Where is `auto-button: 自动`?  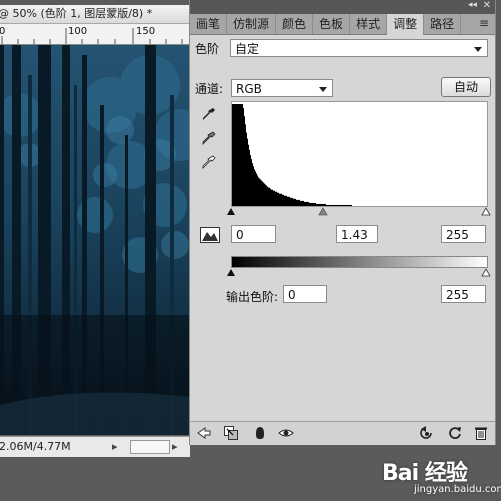 auto-button: 自动 is located at coordinates (466, 87).